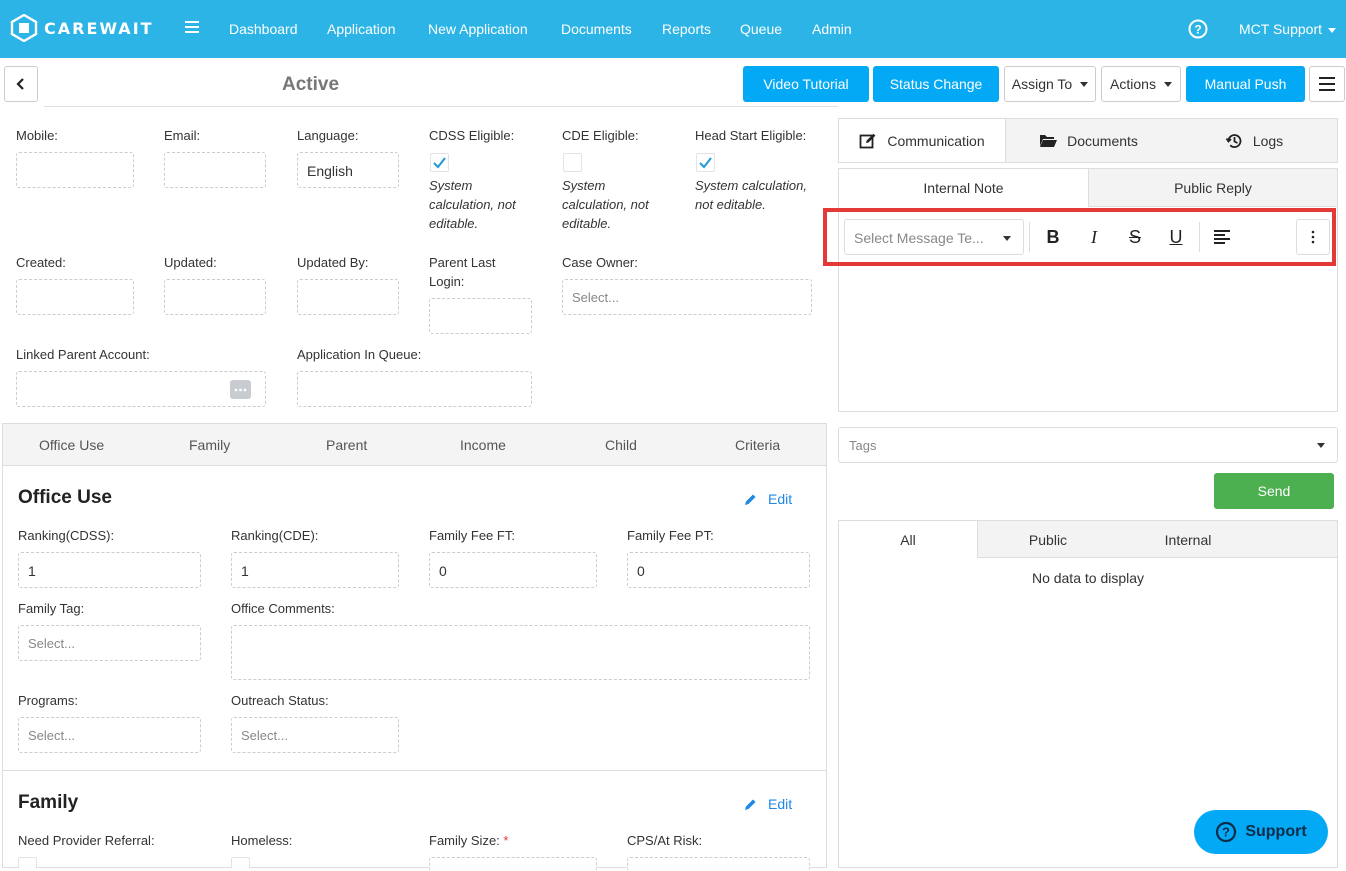  Describe the element at coordinates (24, 28) in the screenshot. I see `logo-icon` at that location.